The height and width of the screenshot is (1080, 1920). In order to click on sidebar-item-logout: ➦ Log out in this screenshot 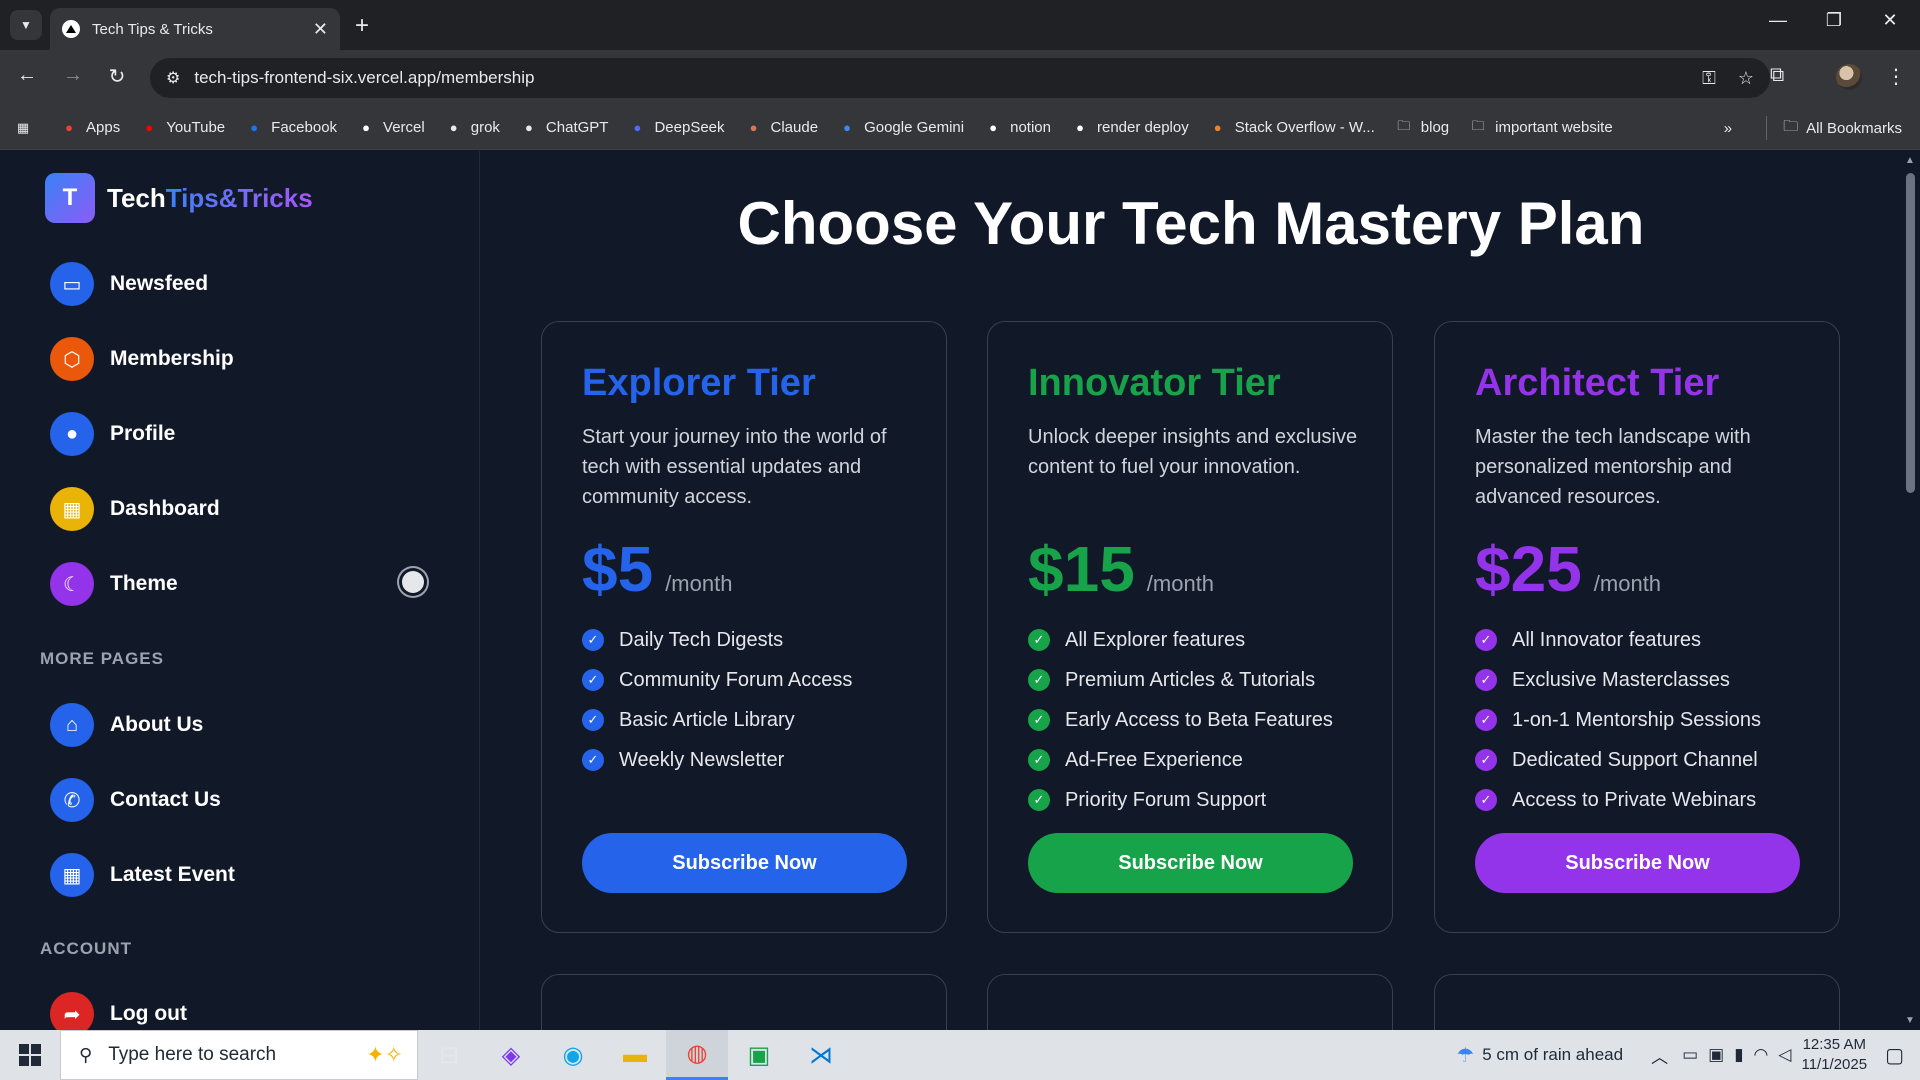, I will do `click(118, 1010)`.